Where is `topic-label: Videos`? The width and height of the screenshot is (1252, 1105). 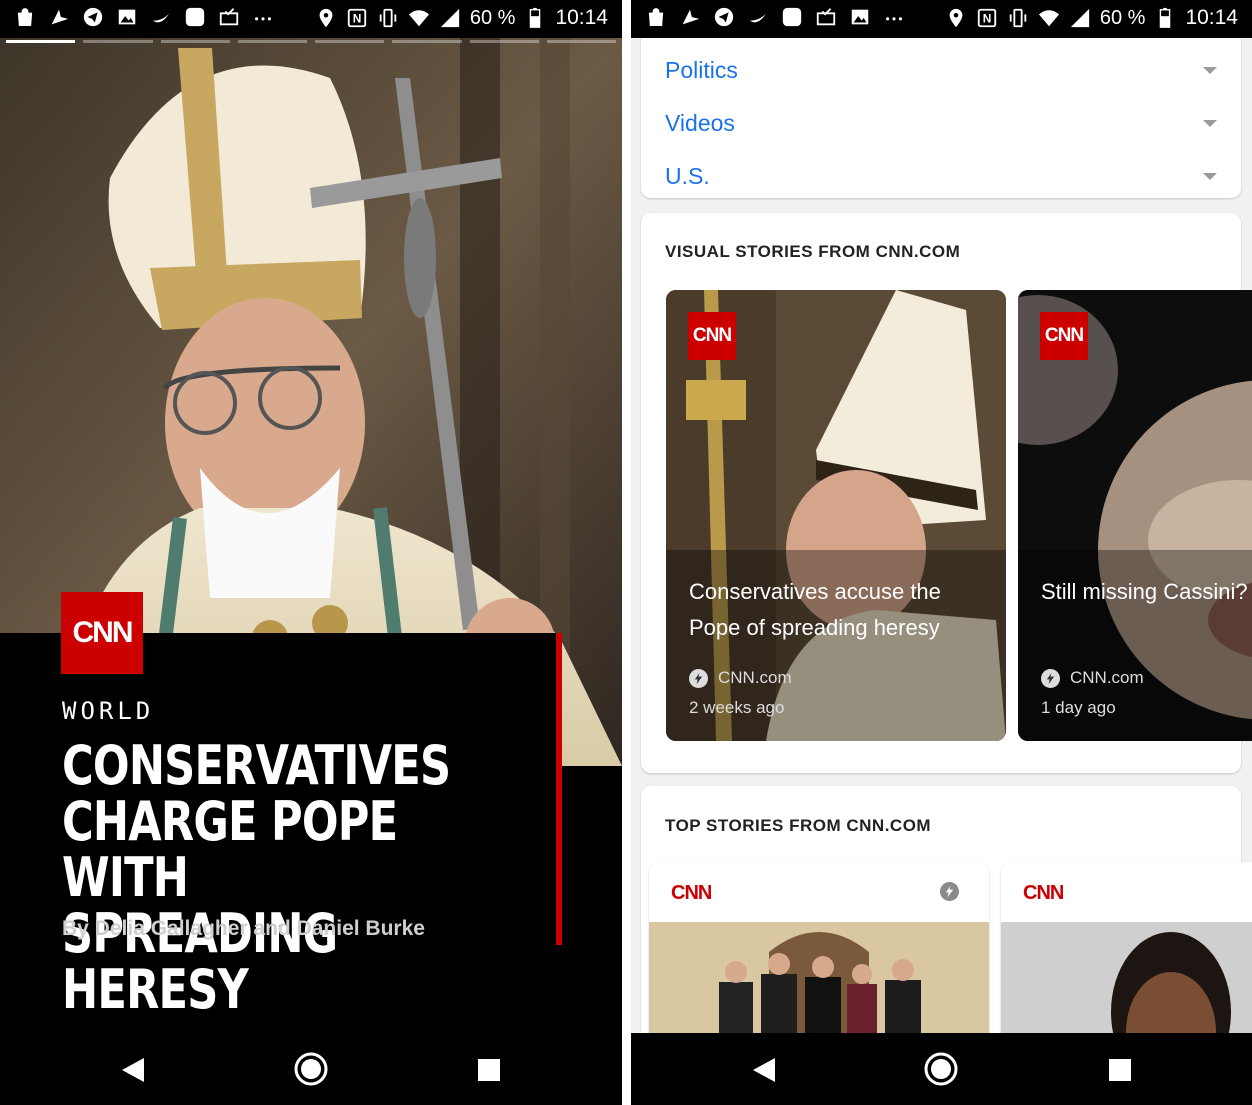 topic-label: Videos is located at coordinates (700, 123).